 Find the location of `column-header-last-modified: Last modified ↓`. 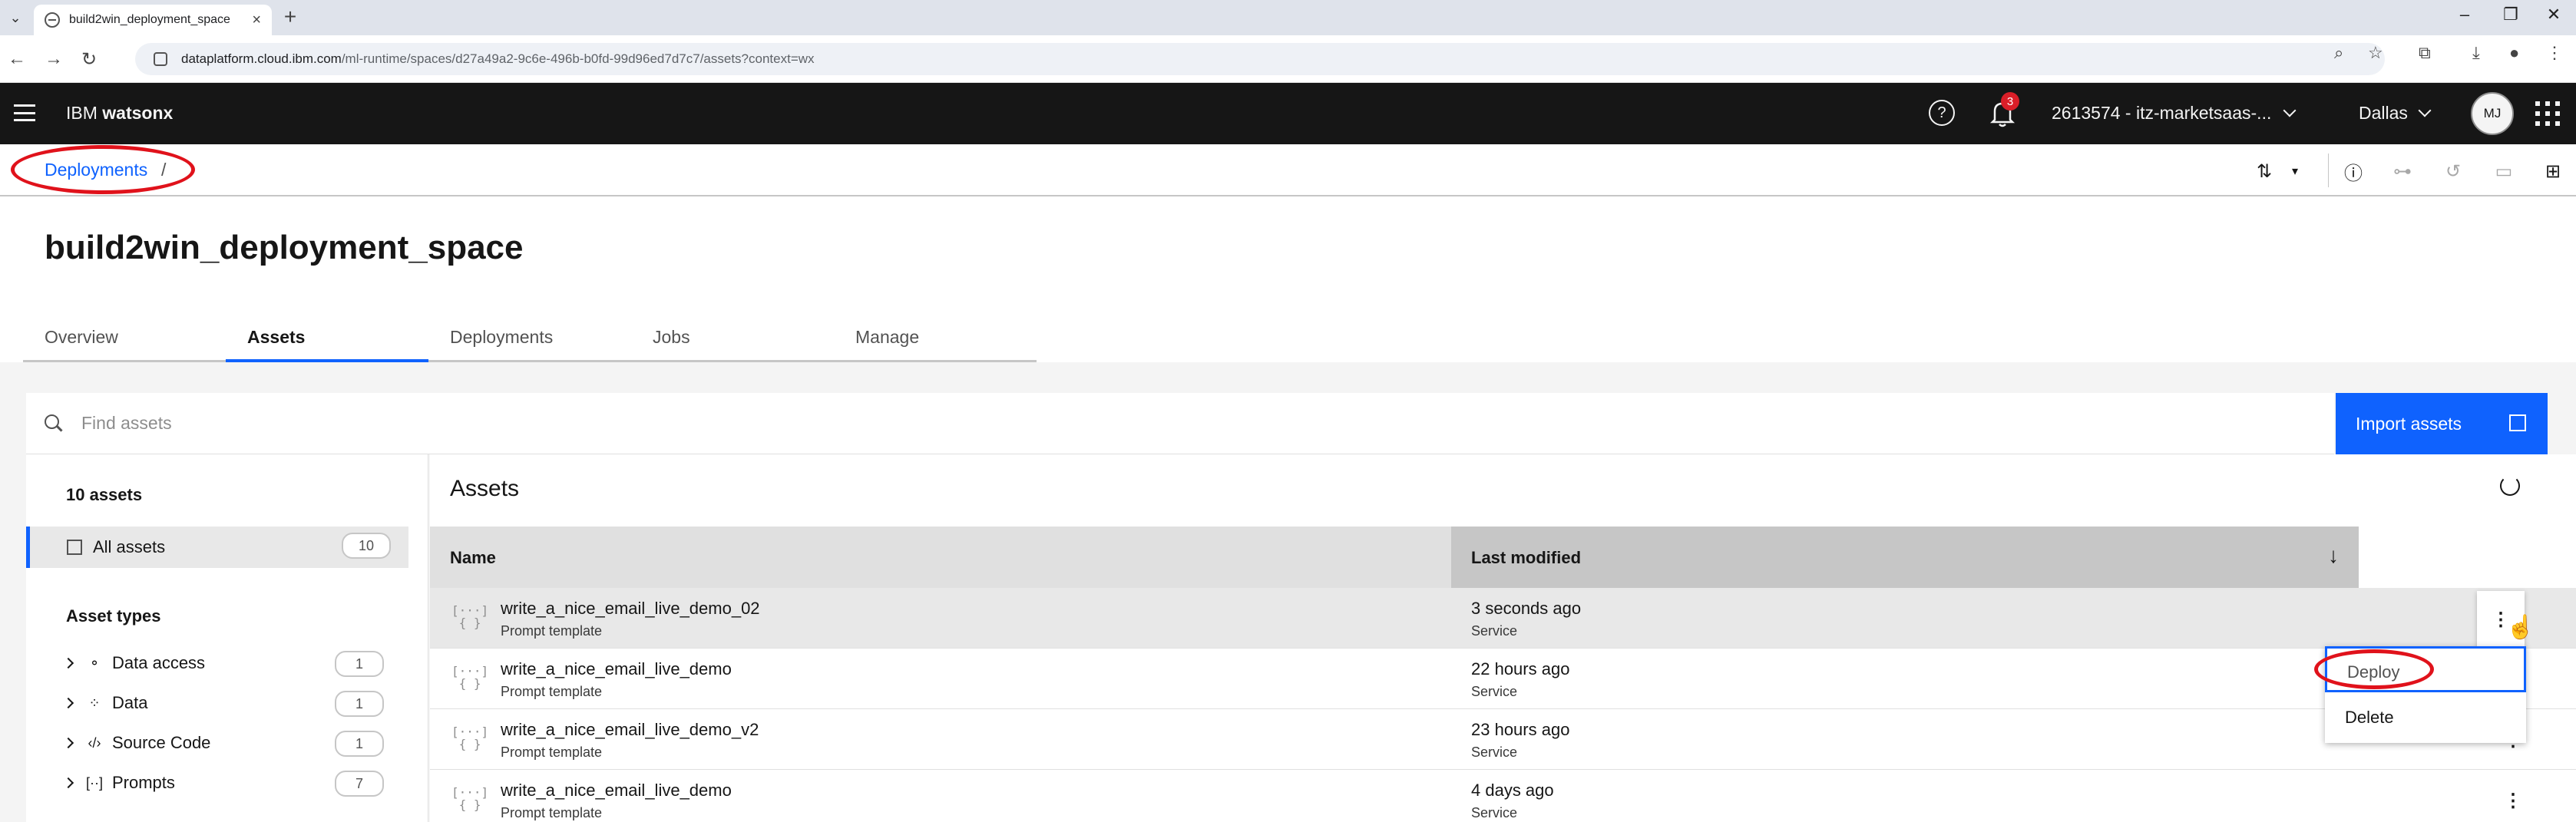

column-header-last-modified: Last modified ↓ is located at coordinates (1905, 557).